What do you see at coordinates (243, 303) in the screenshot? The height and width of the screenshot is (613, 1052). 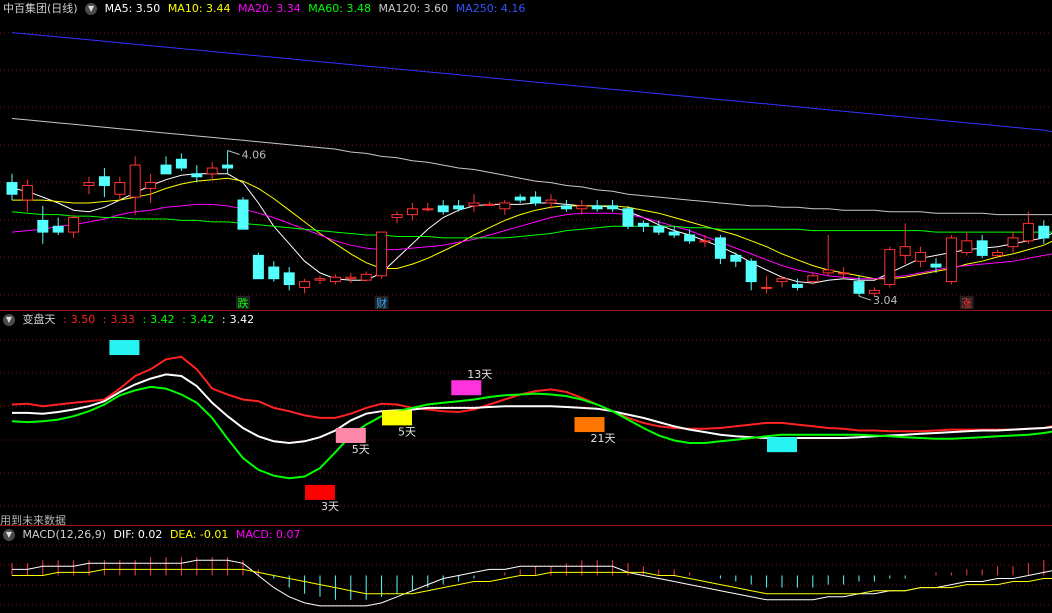 I see `signal-marker: 跌` at bounding box center [243, 303].